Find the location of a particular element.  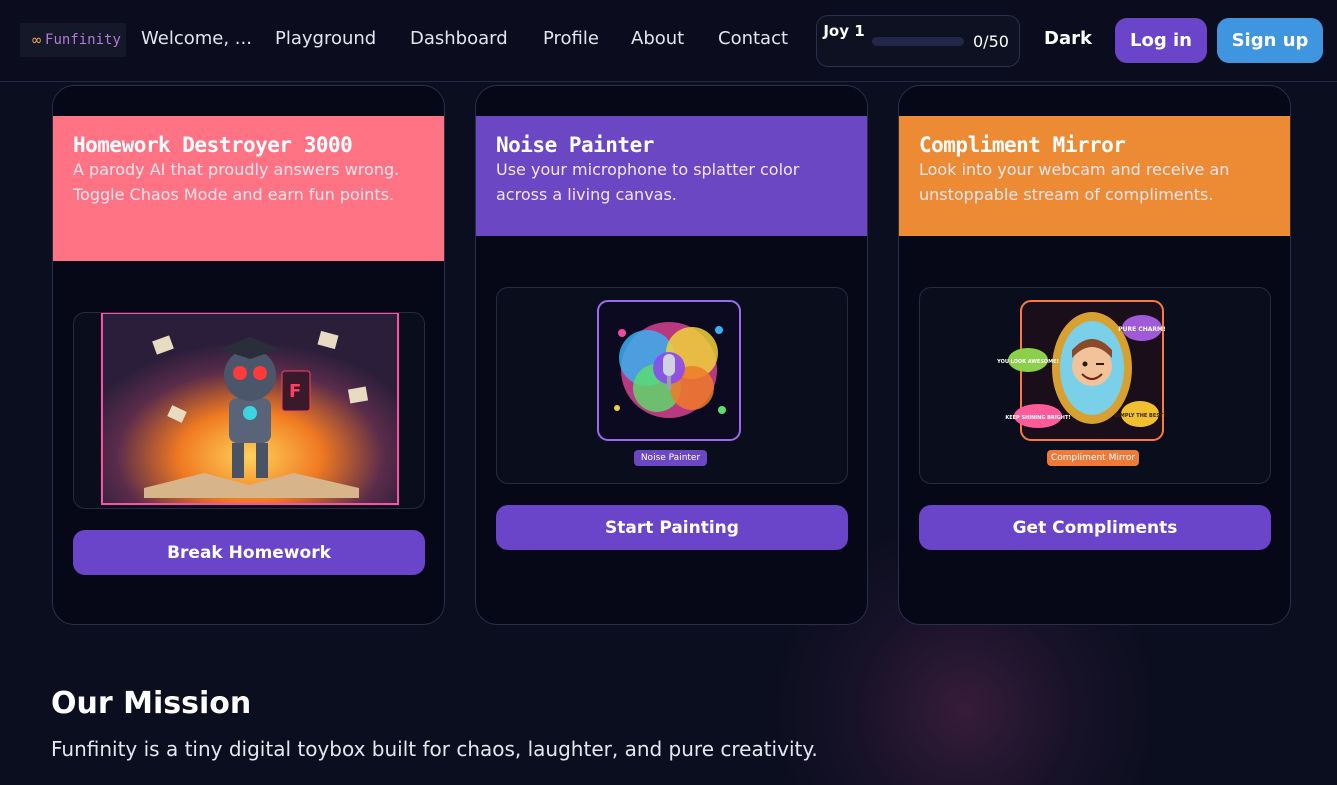

image-caption: Noise Painter is located at coordinates (670, 458).